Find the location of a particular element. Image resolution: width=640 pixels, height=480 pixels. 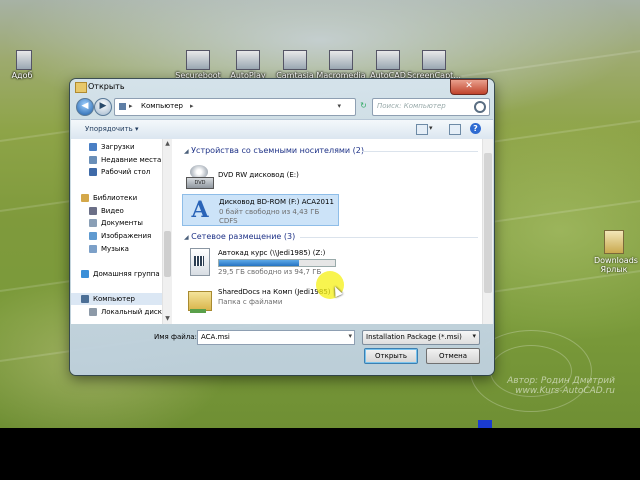

scroll-up-icon: ▲ is located at coordinates (167, 144).